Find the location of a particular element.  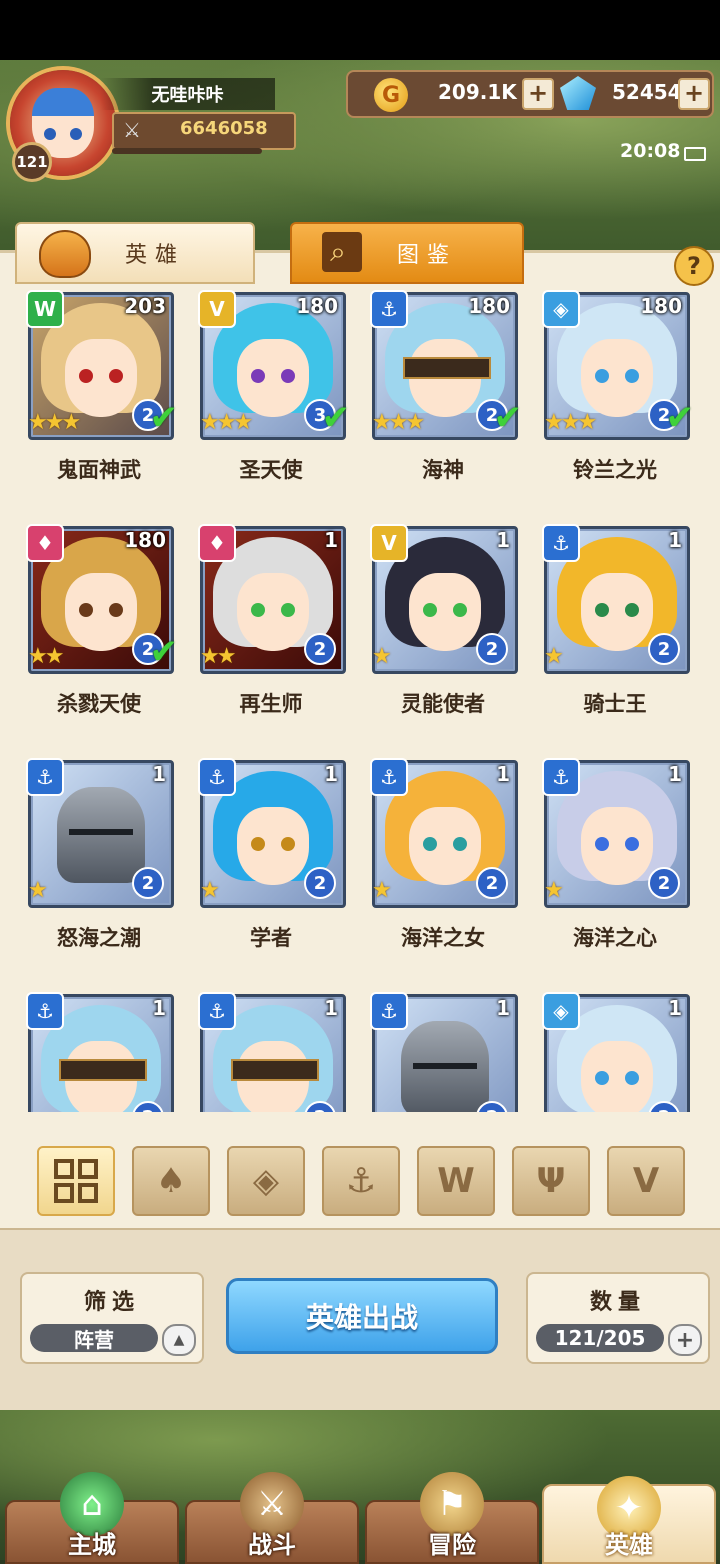

anchor-icon: ⚓ is located at coordinates (361, 1181).